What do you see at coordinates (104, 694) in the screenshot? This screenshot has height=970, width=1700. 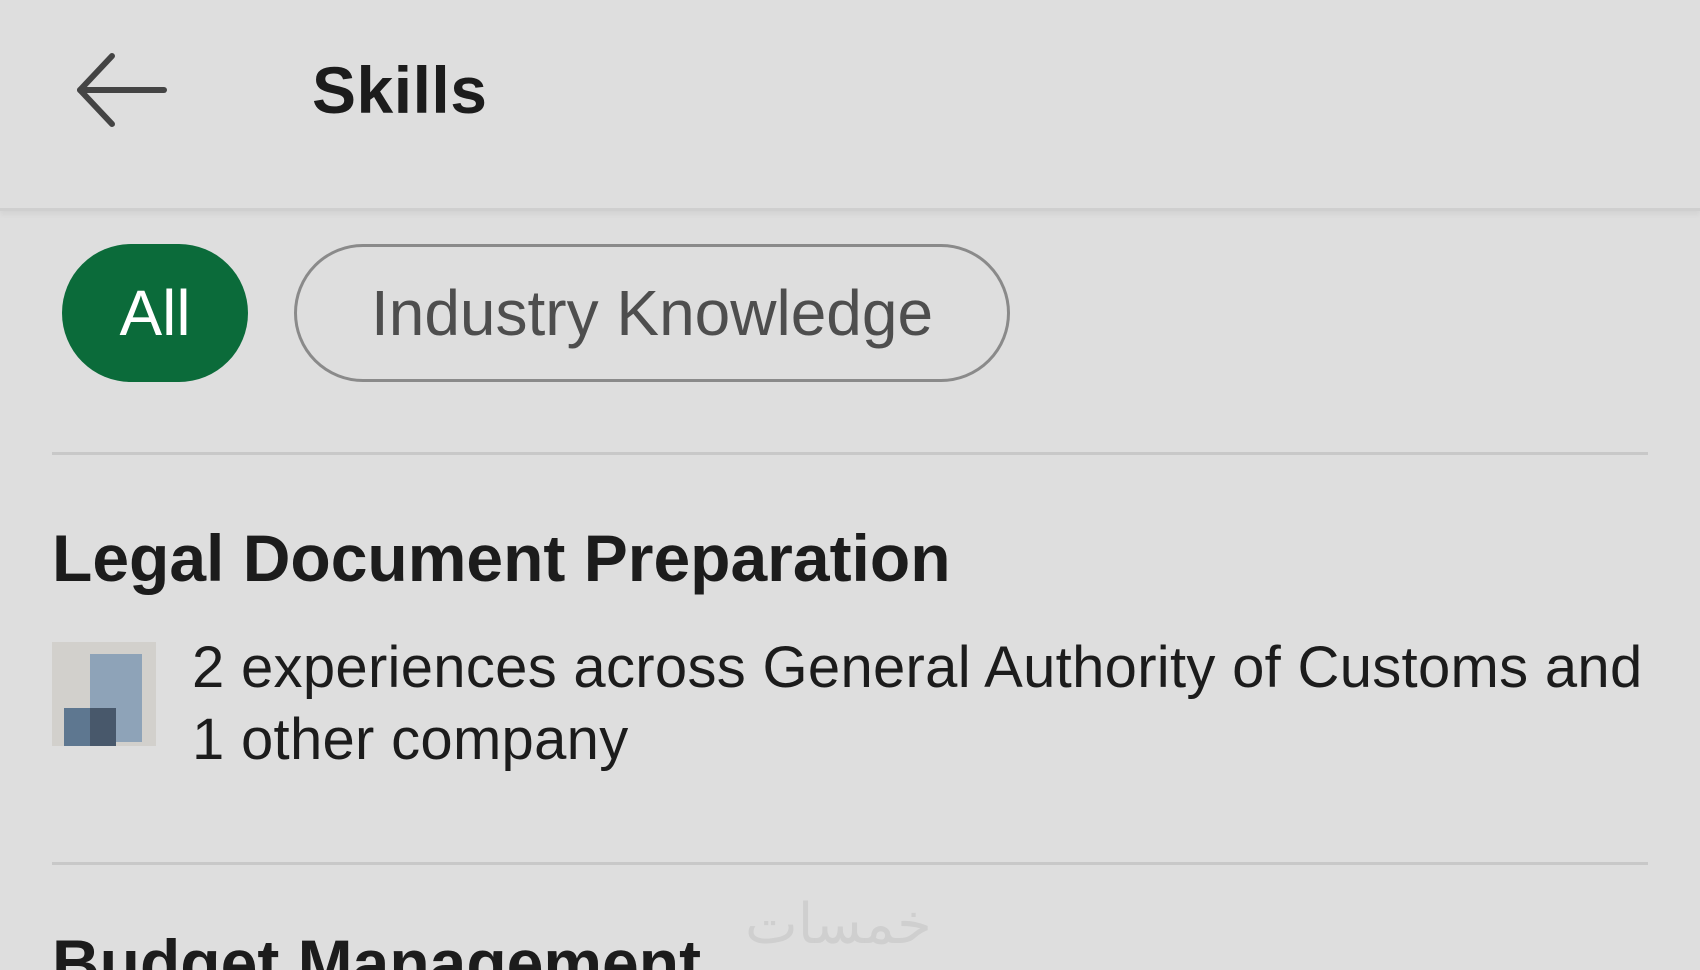 I see `company-logo-icon` at bounding box center [104, 694].